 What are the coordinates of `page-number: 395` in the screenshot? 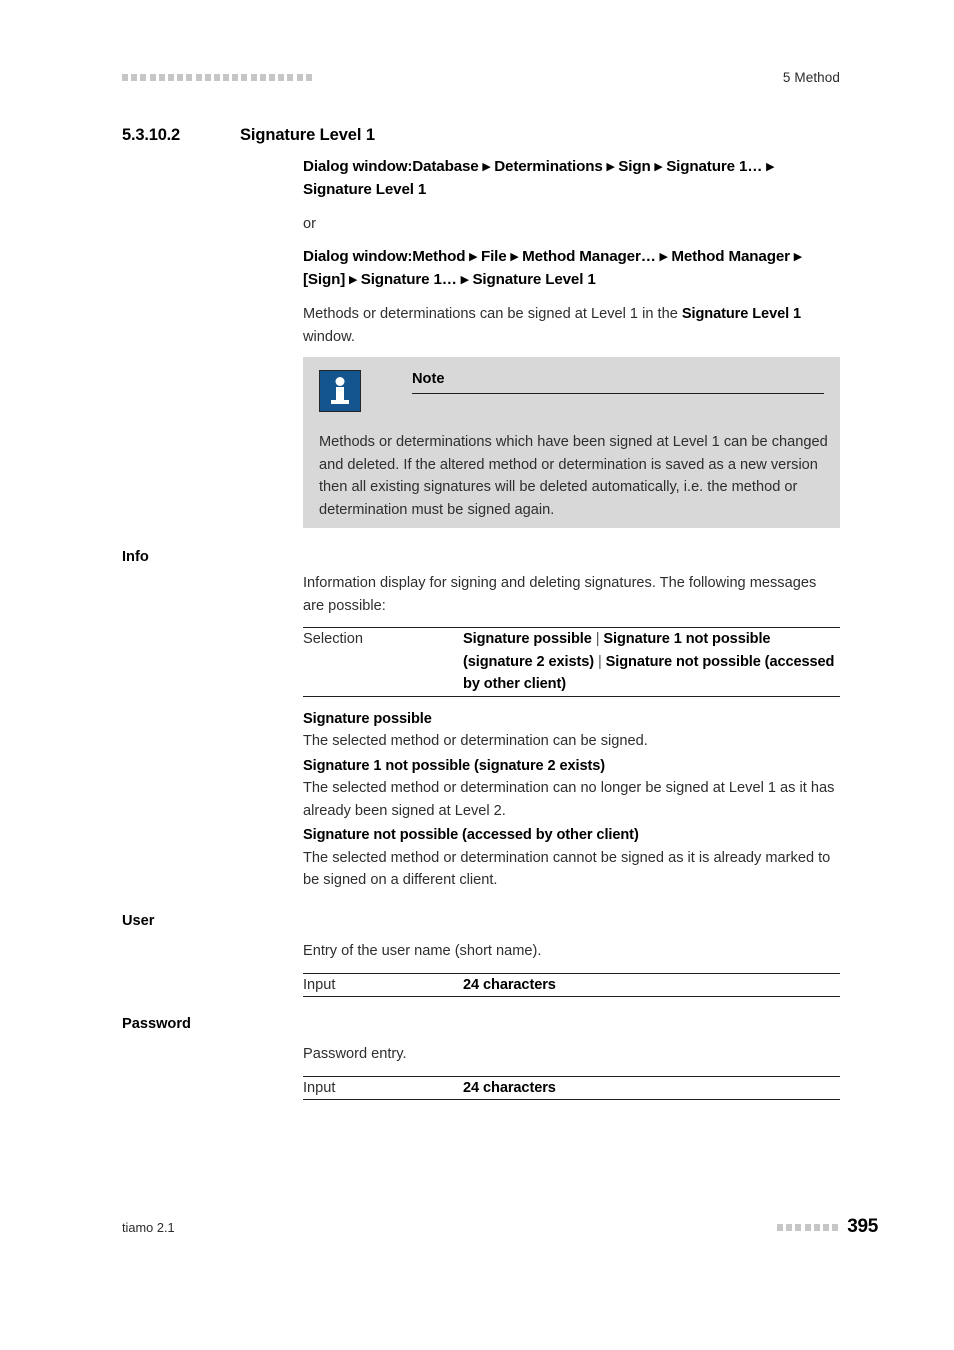 It's located at (862, 1226).